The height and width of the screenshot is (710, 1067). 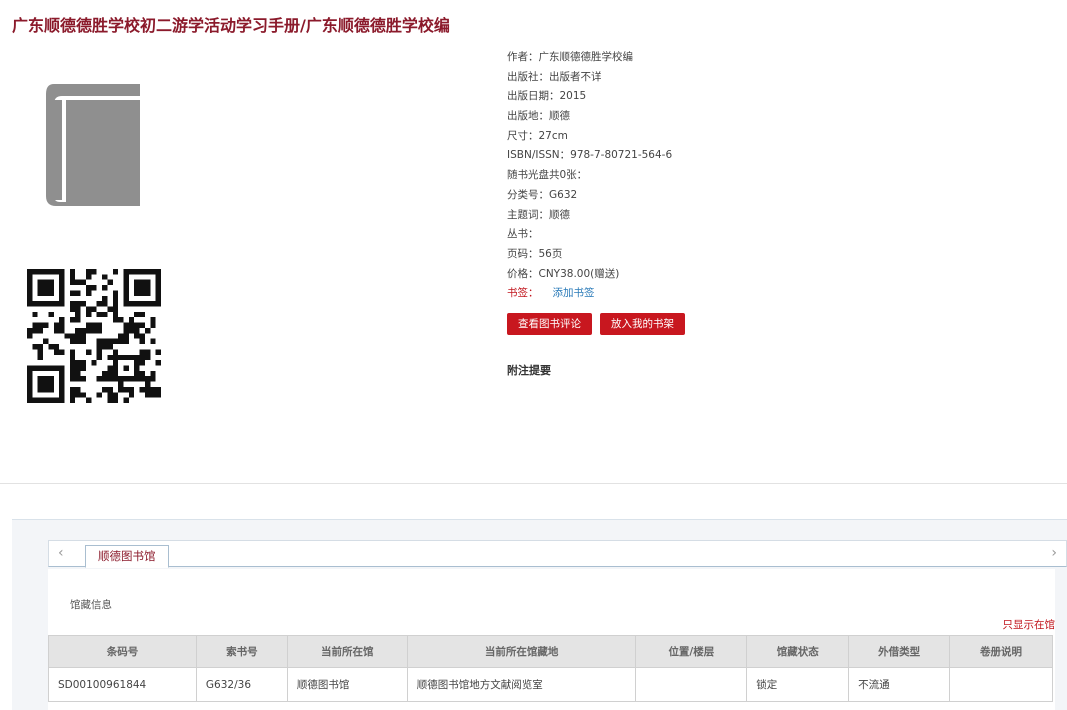 What do you see at coordinates (549, 324) in the screenshot?
I see `view-reviews-button: 查看图书评论` at bounding box center [549, 324].